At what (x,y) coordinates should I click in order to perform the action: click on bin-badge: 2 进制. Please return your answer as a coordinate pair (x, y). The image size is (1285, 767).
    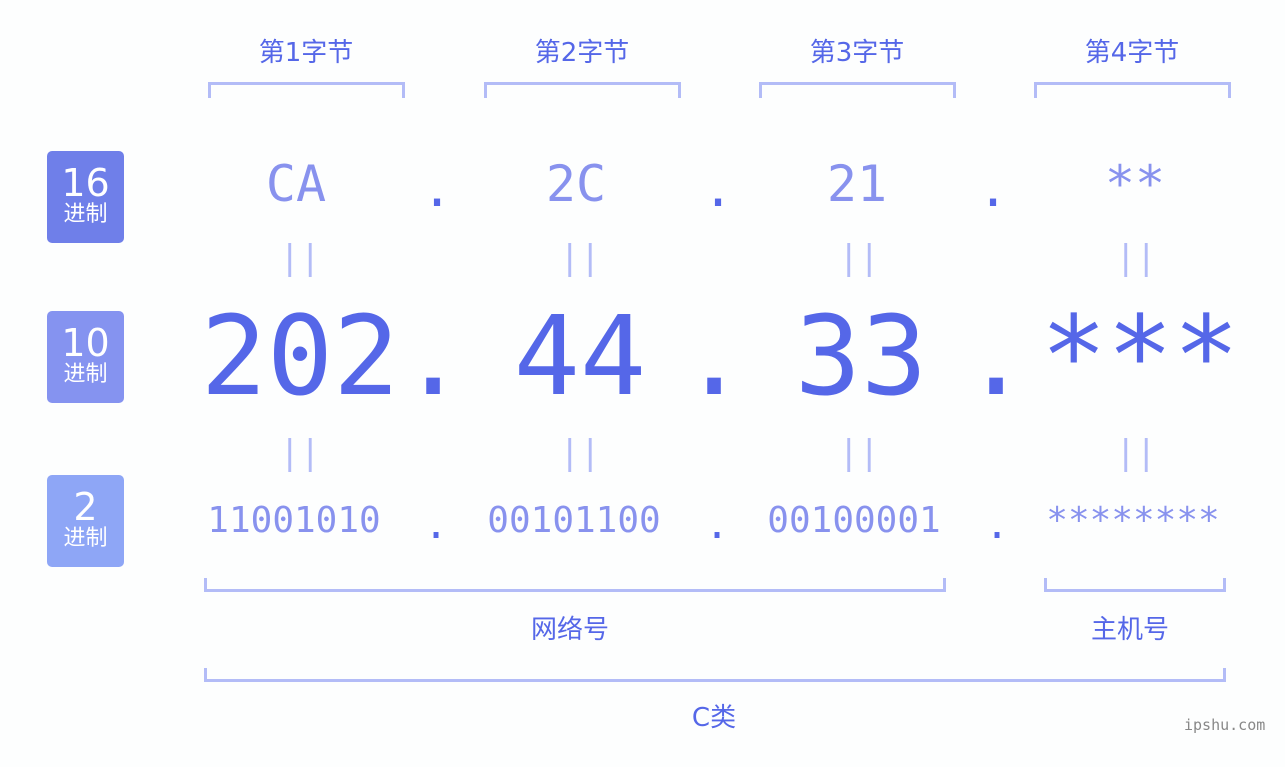
    Looking at the image, I should click on (85, 521).